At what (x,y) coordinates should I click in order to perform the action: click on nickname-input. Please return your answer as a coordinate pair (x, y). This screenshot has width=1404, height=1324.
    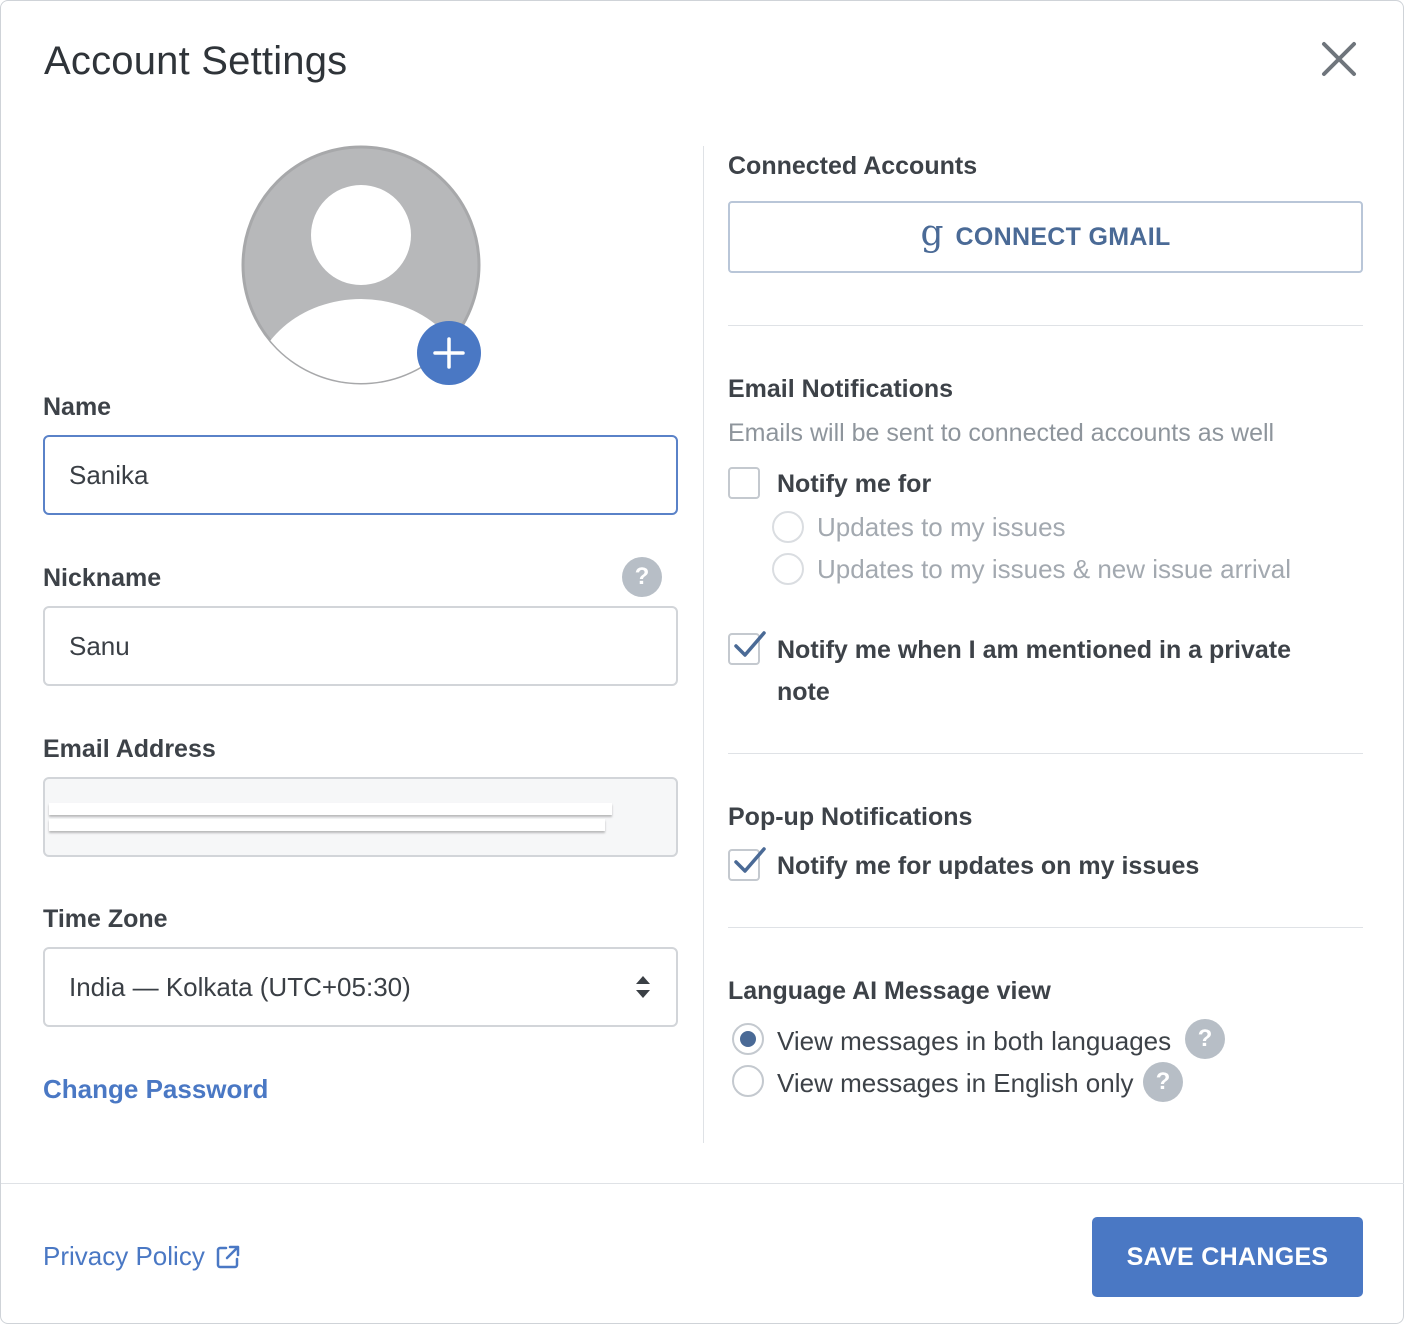
    Looking at the image, I should click on (360, 646).